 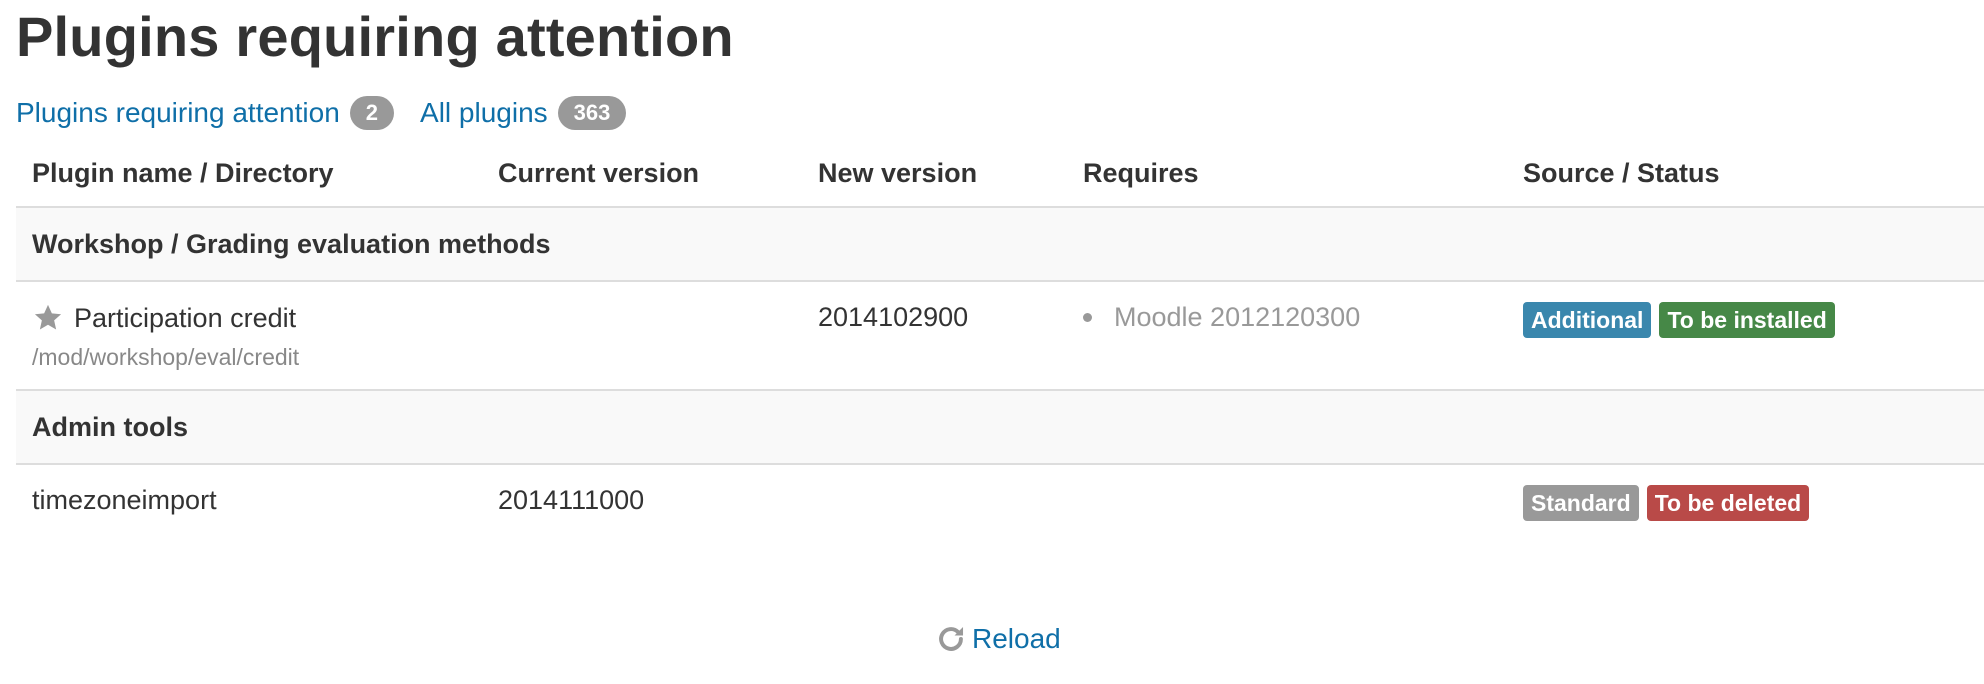 I want to click on count-badge: 2, so click(x=372, y=113).